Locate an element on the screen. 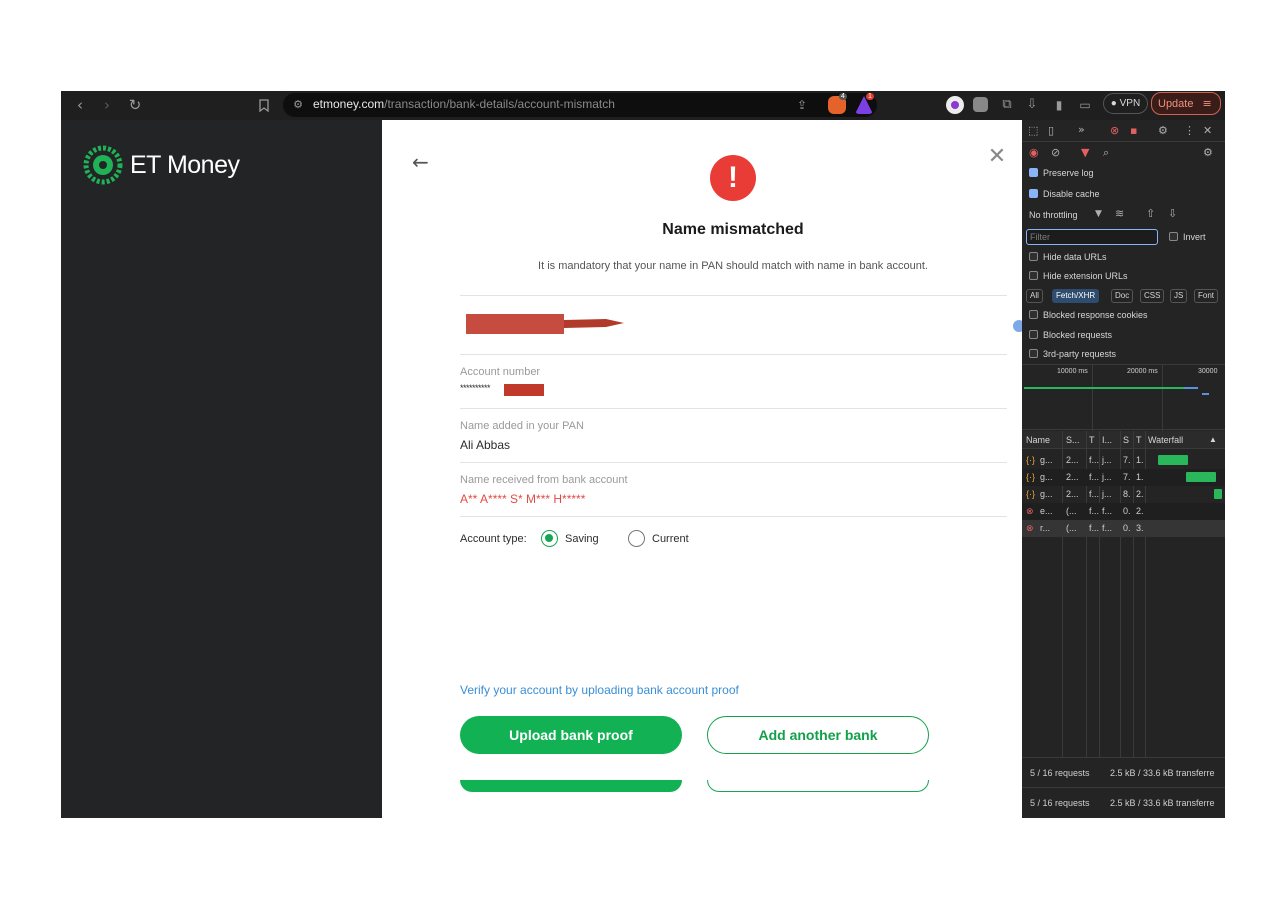  search-icon: ⌕ is located at coordinates (1106, 153).